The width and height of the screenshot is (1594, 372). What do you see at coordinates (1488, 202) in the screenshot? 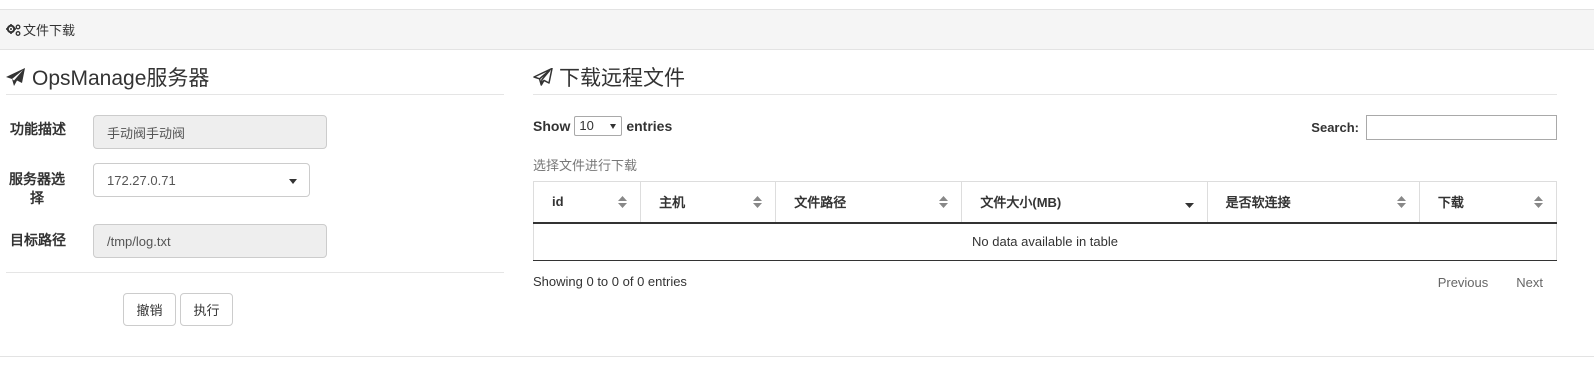
I see `column-header-download: 下载` at bounding box center [1488, 202].